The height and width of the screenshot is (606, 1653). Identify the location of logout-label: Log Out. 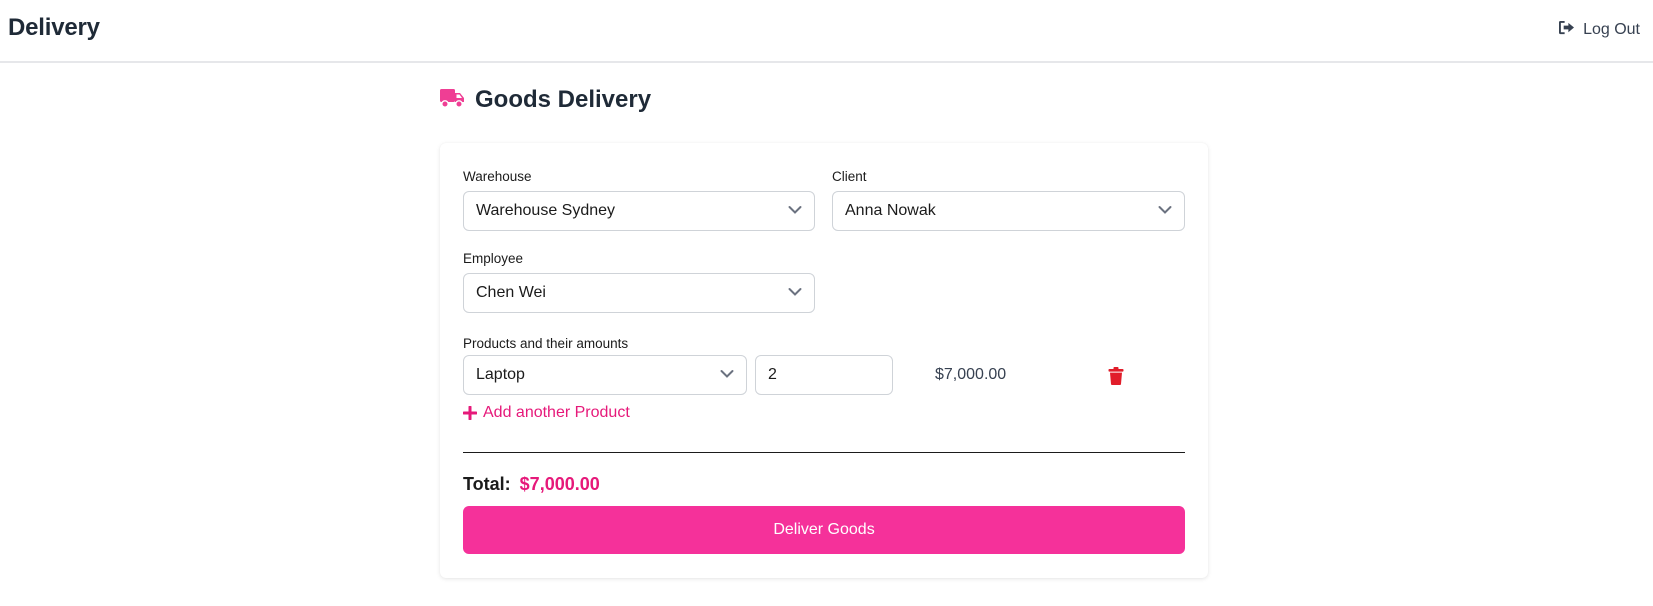
(1611, 29).